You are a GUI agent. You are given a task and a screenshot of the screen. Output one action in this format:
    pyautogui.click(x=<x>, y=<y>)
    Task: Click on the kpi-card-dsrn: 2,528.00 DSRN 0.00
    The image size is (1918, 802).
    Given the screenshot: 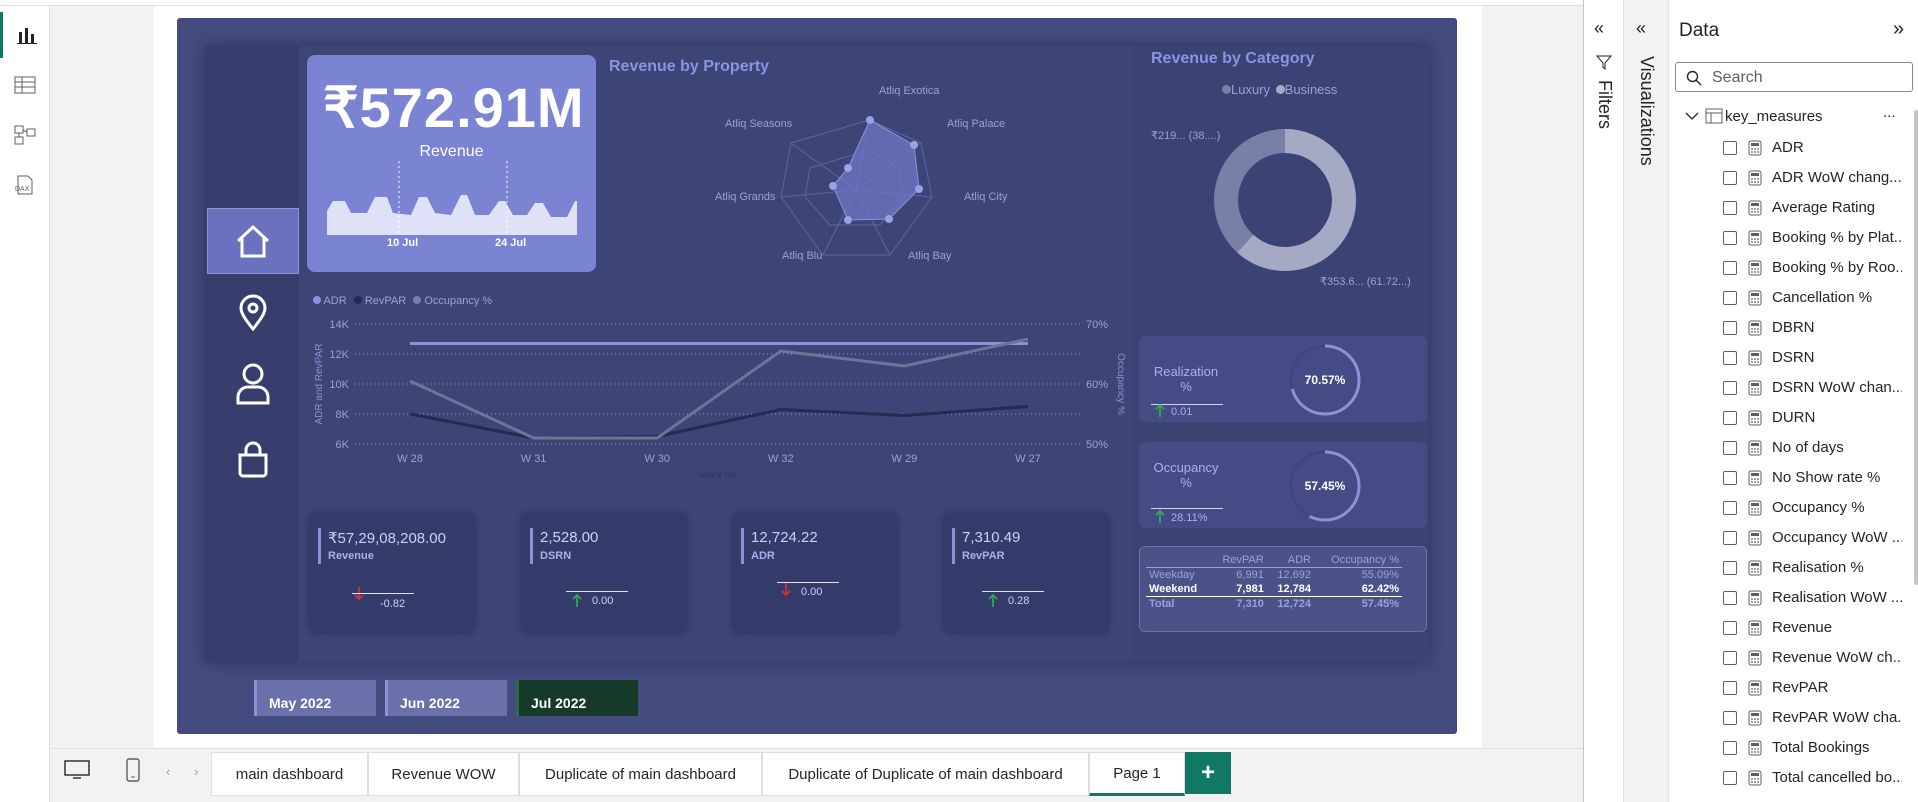 What is the action you would take?
    pyautogui.click(x=604, y=573)
    